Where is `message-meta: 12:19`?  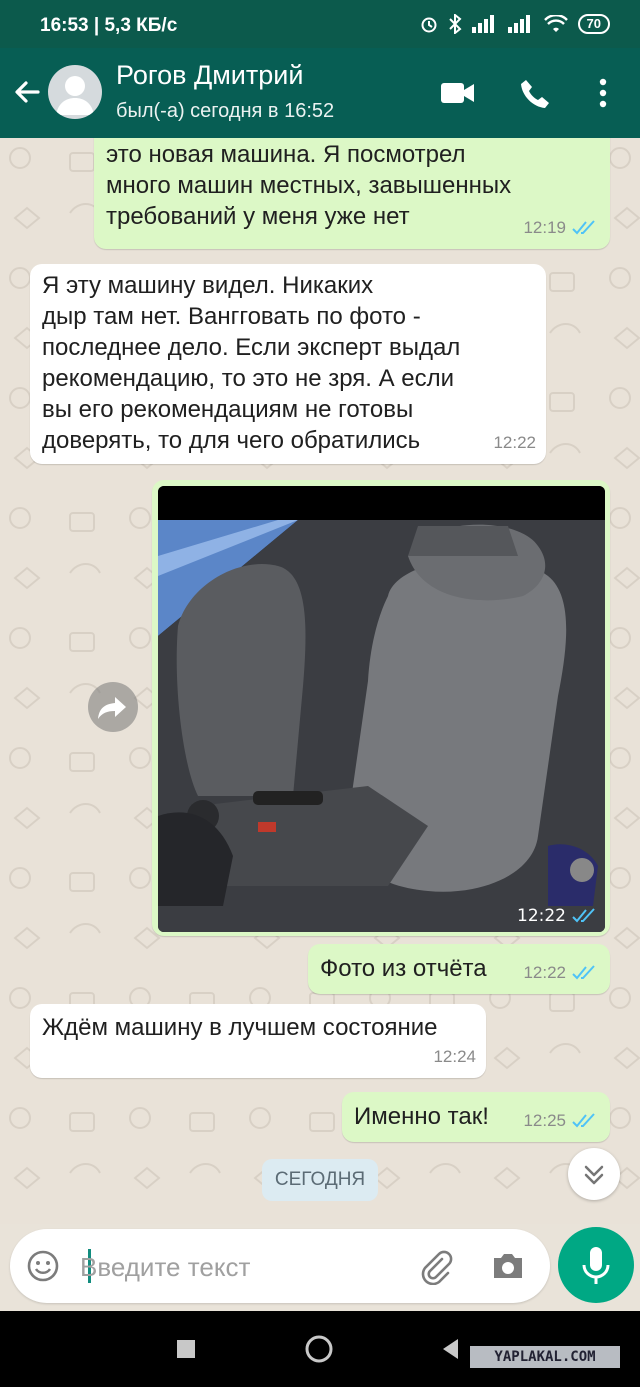 message-meta: 12:19 is located at coordinates (560, 227).